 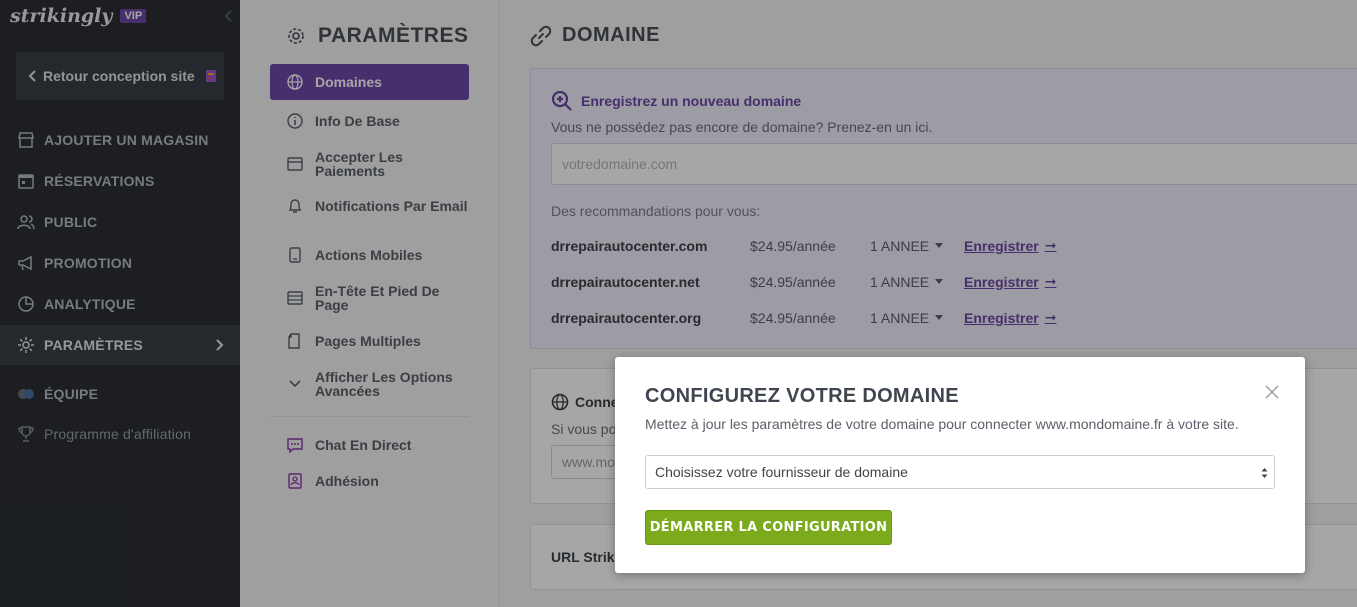 What do you see at coordinates (1272, 392) in the screenshot?
I see `close-icon` at bounding box center [1272, 392].